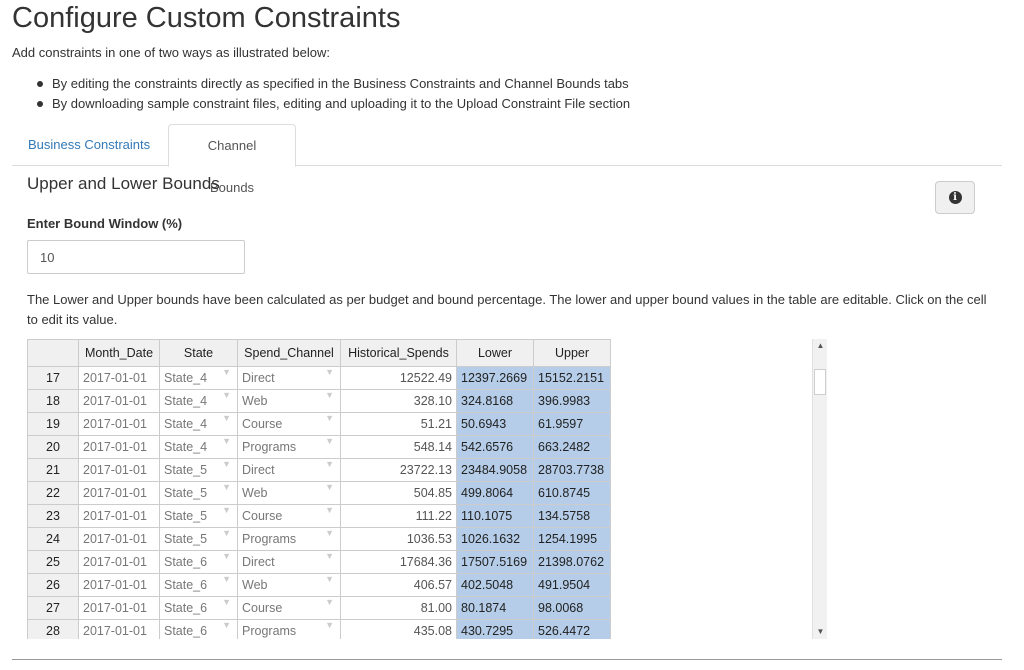  What do you see at coordinates (495, 539) in the screenshot?
I see `cell-lower: 1026.1632` at bounding box center [495, 539].